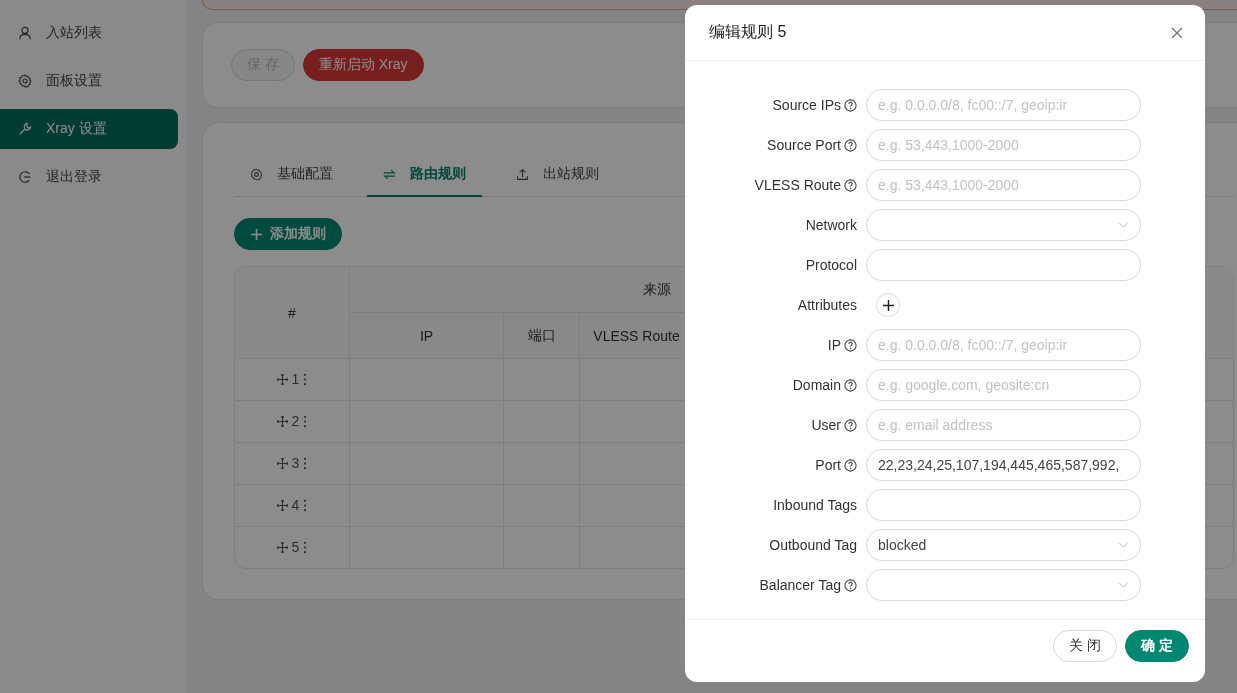  I want to click on dialog-title: 编辑规则 5, so click(748, 32).